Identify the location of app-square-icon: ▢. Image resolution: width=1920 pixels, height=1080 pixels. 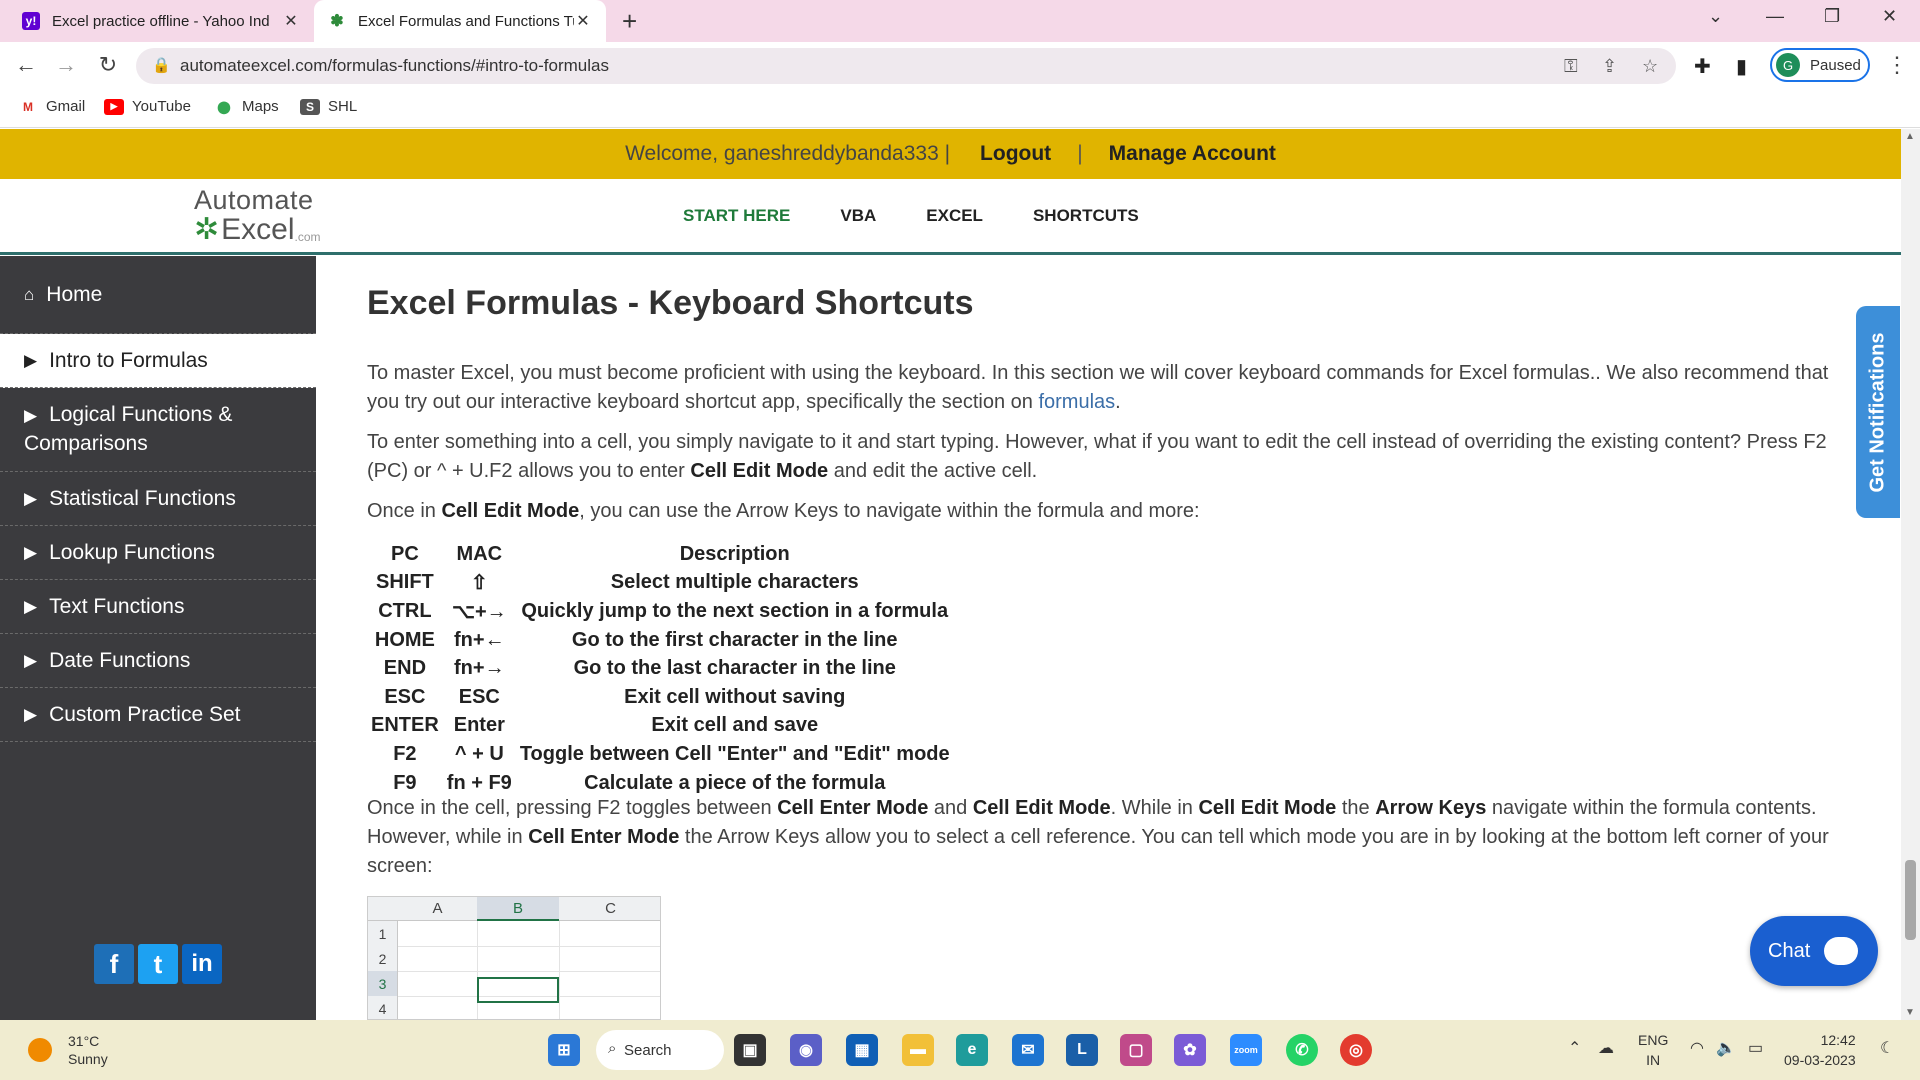
(1136, 1050).